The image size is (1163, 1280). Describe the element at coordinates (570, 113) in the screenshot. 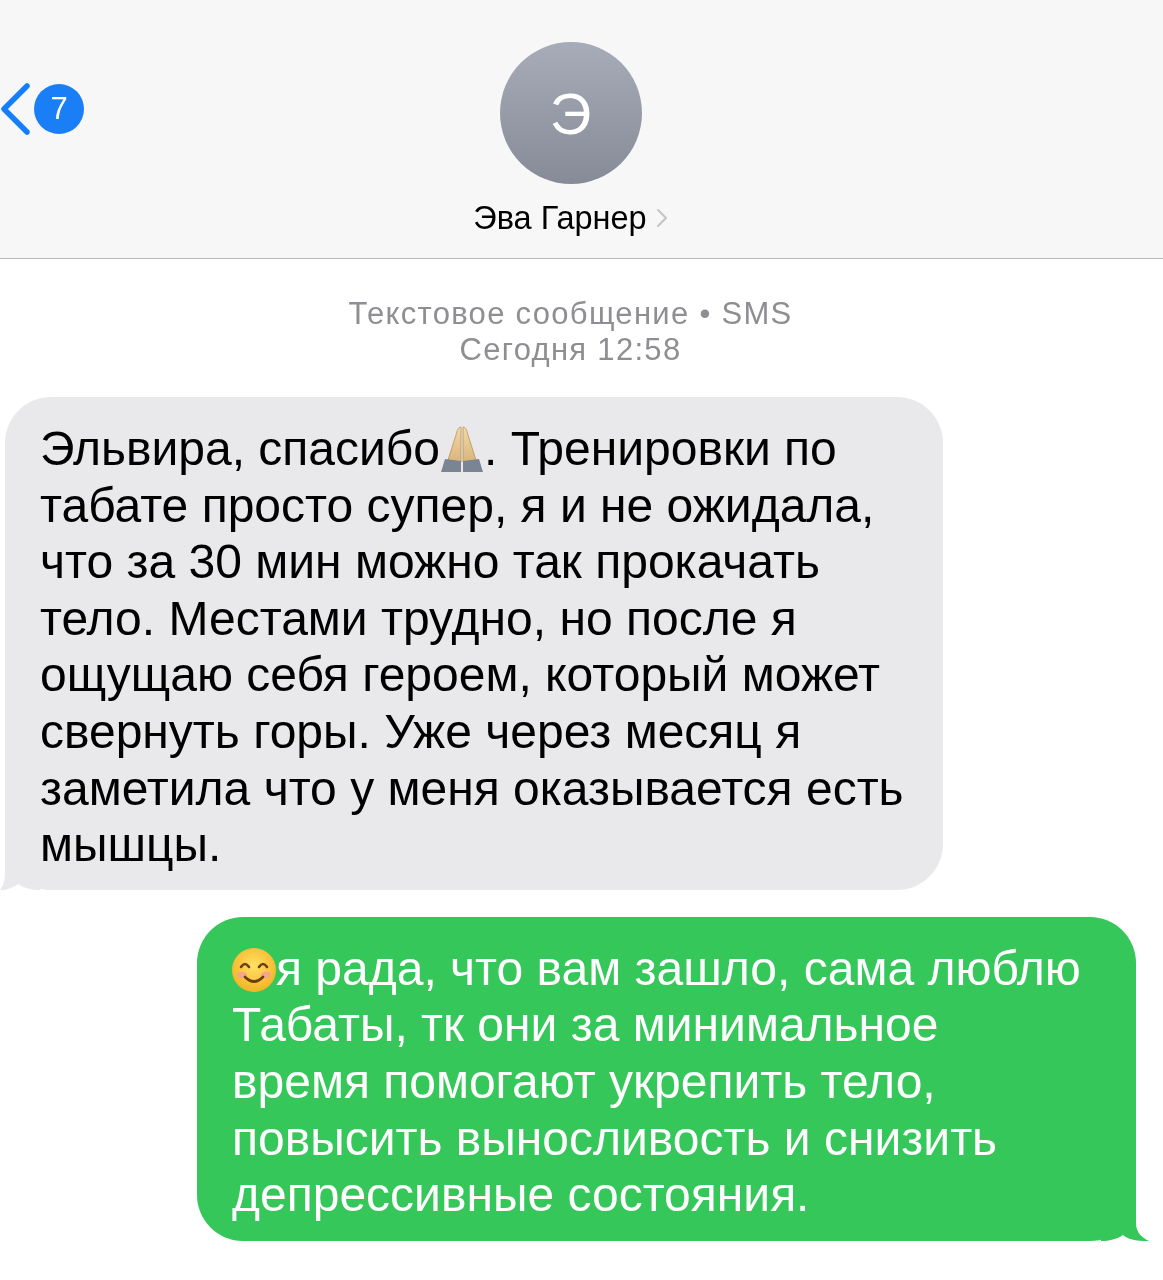

I see `contact-avatar: Э` at that location.